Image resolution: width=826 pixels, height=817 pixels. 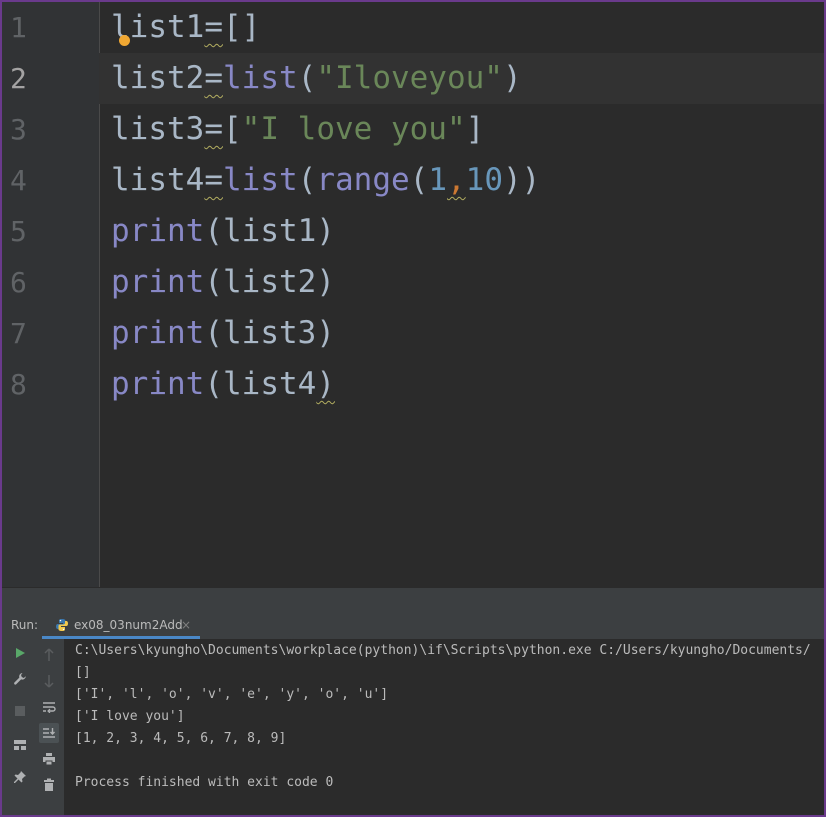 What do you see at coordinates (181, 738) in the screenshot?
I see `console-line: [1, 2, 3, 4, 5, 6, 7, 8, 9]` at bounding box center [181, 738].